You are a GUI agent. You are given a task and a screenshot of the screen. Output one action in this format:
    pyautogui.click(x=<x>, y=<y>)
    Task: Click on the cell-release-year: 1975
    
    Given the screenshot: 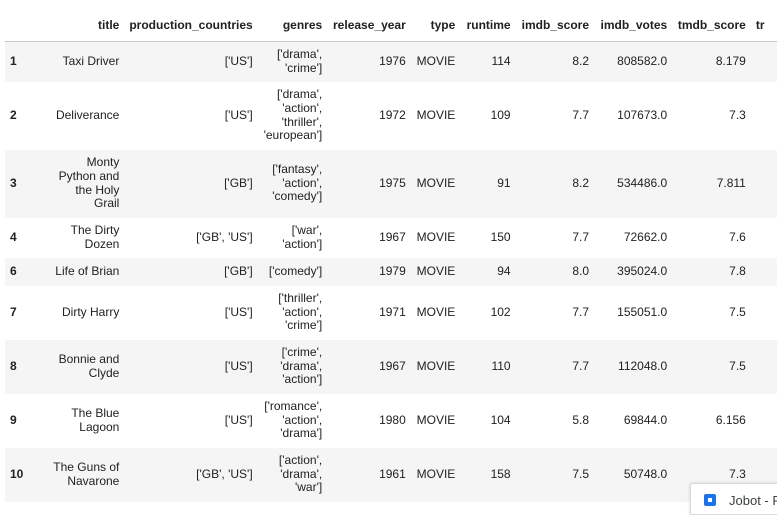 What is the action you would take?
    pyautogui.click(x=392, y=182)
    